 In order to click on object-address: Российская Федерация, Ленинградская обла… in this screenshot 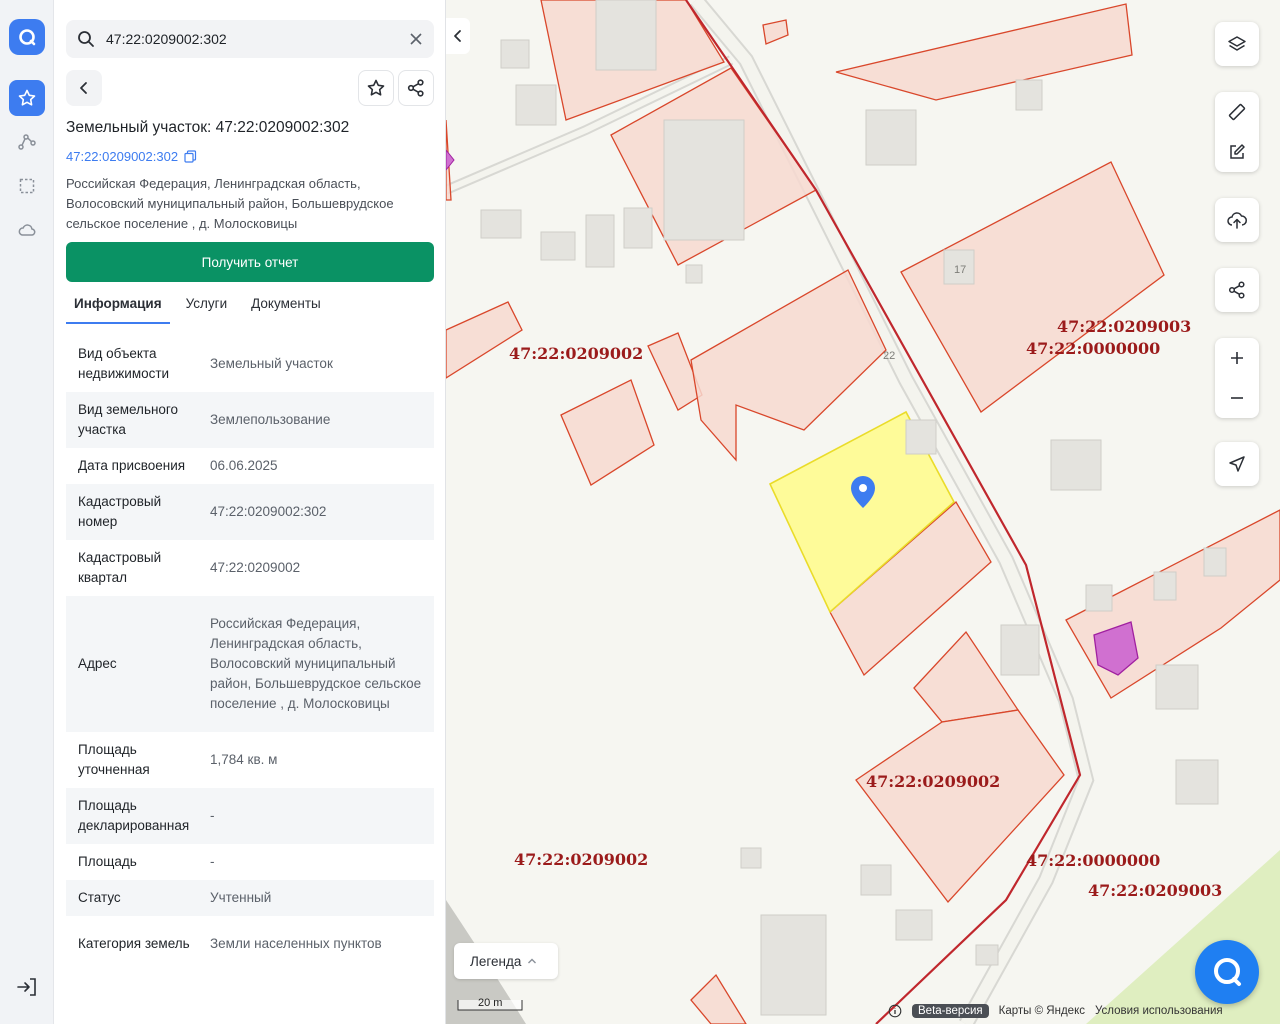, I will do `click(230, 203)`.